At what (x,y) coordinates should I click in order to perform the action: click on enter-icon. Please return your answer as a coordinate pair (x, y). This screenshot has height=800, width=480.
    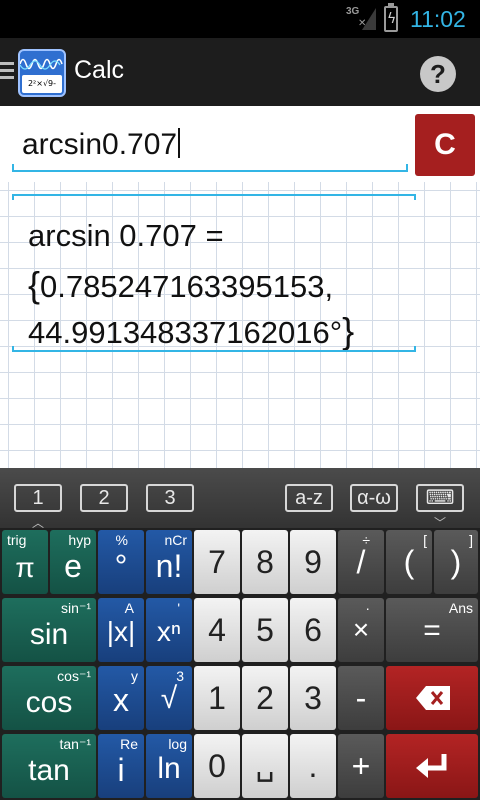
    Looking at the image, I should click on (431, 766).